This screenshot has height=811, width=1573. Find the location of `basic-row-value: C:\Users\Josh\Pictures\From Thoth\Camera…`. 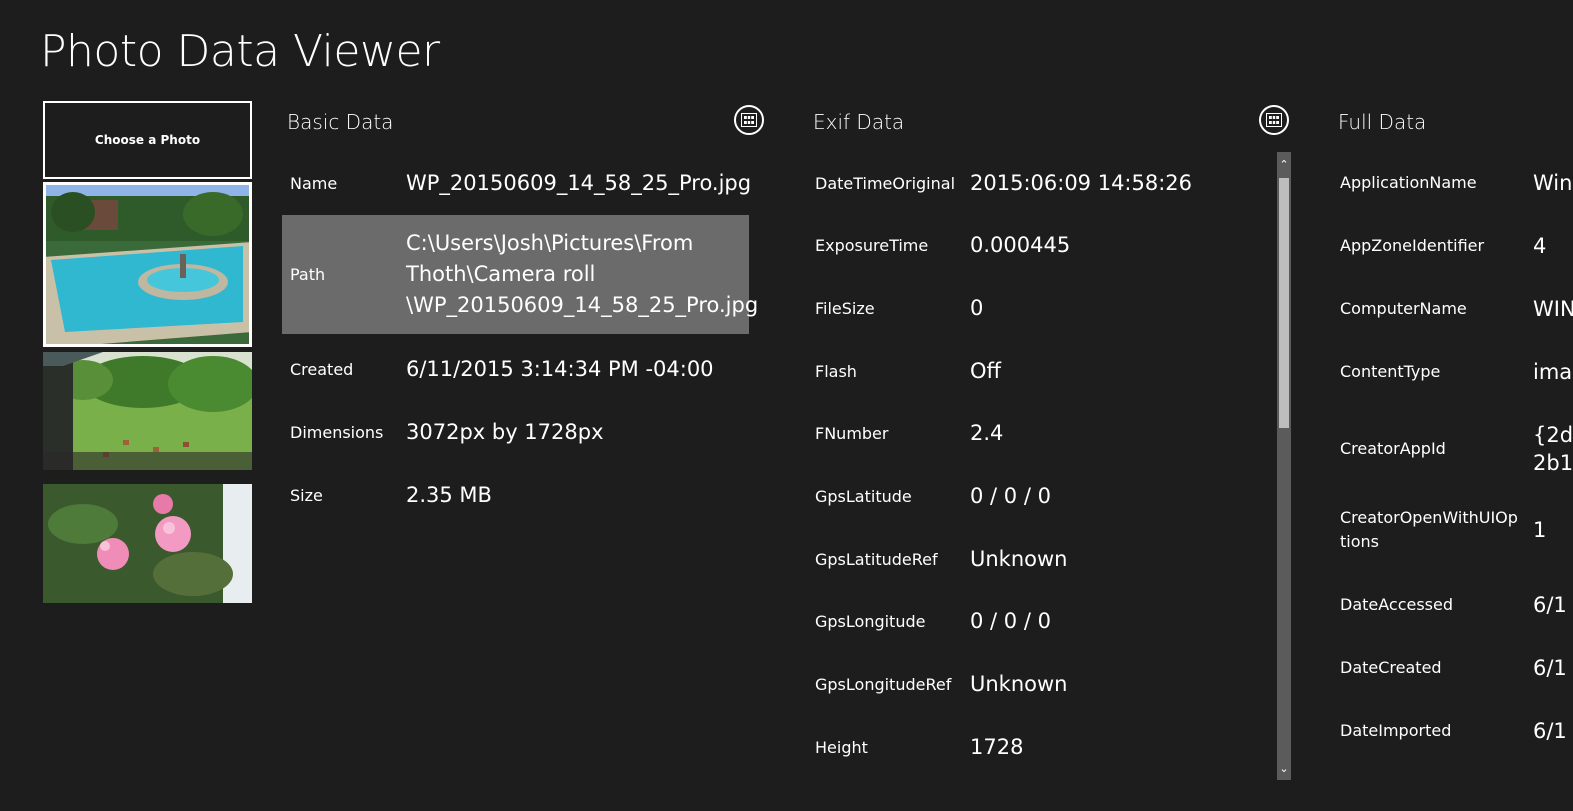

basic-row-value: C:\Users\Josh\Pictures\From Thoth\Camera… is located at coordinates (582, 274).